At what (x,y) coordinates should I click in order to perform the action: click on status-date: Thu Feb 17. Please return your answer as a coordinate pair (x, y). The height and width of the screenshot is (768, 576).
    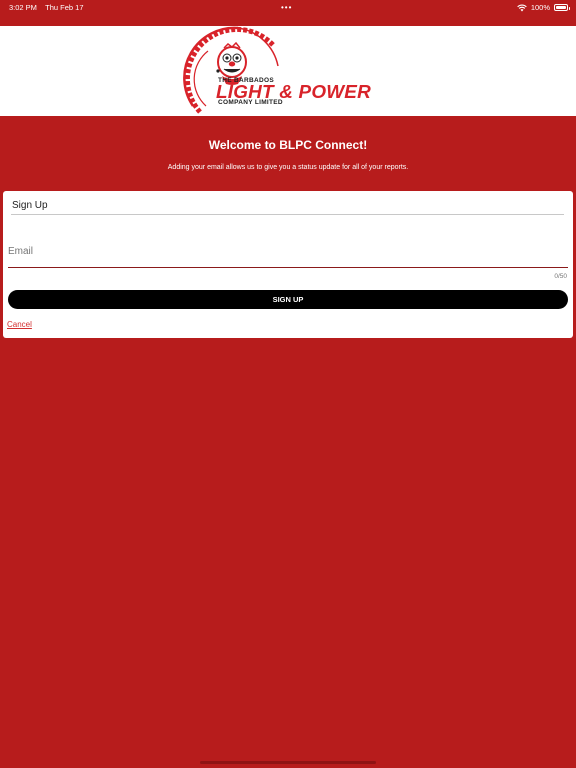
    Looking at the image, I should click on (64, 7).